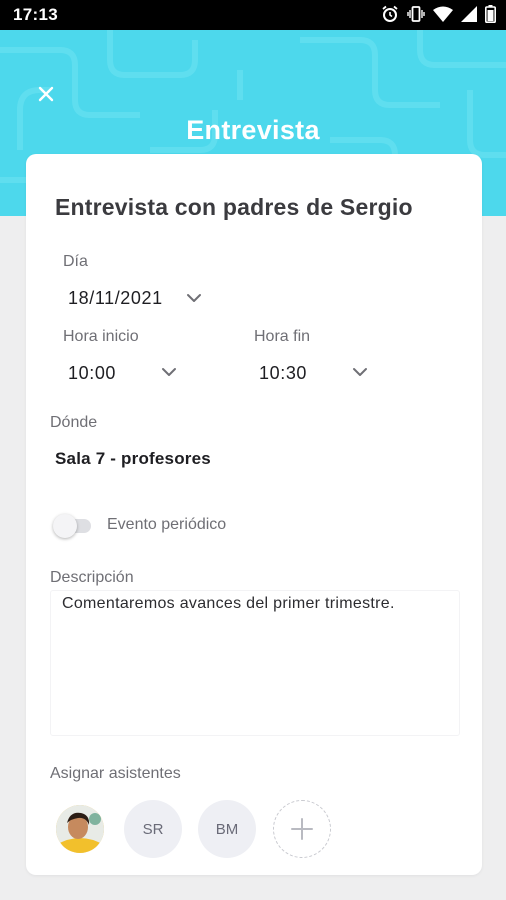 The image size is (506, 900). I want to click on avatar-initials: SR, so click(153, 829).